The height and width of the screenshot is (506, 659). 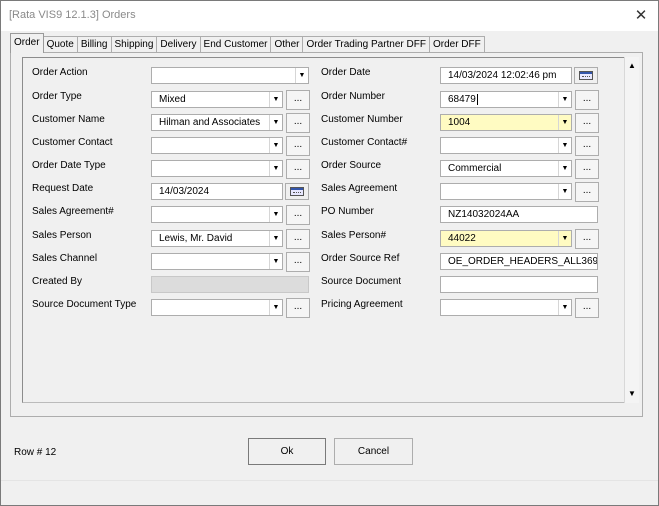 I want to click on order-date-calendar-button, so click(x=586, y=75).